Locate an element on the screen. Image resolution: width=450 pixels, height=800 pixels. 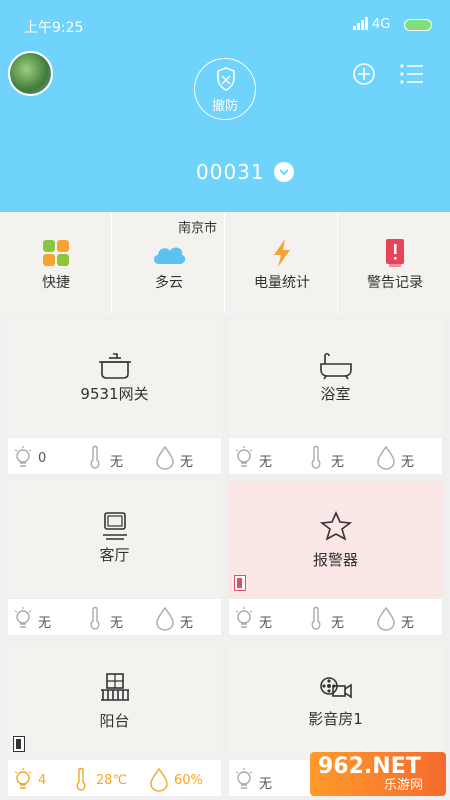
device-dropdown is located at coordinates (284, 172).